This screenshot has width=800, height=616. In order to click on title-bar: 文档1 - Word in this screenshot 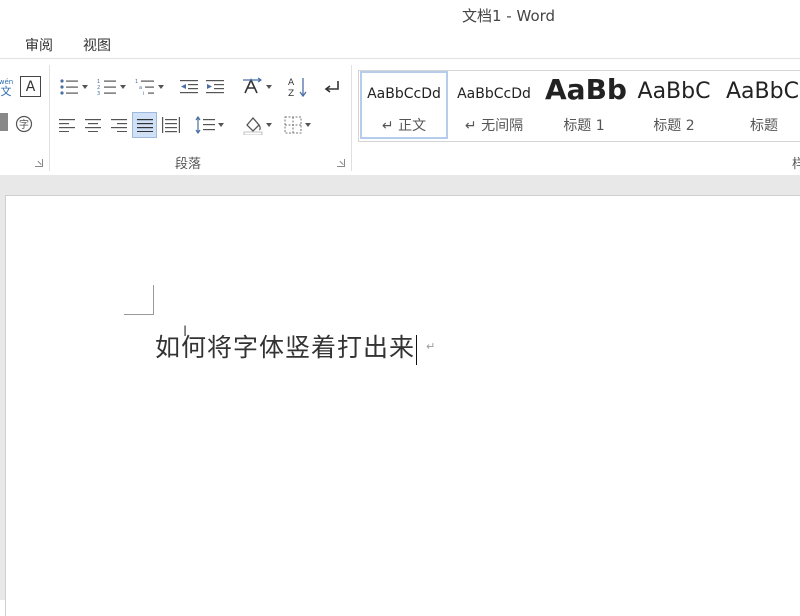, I will do `click(400, 15)`.